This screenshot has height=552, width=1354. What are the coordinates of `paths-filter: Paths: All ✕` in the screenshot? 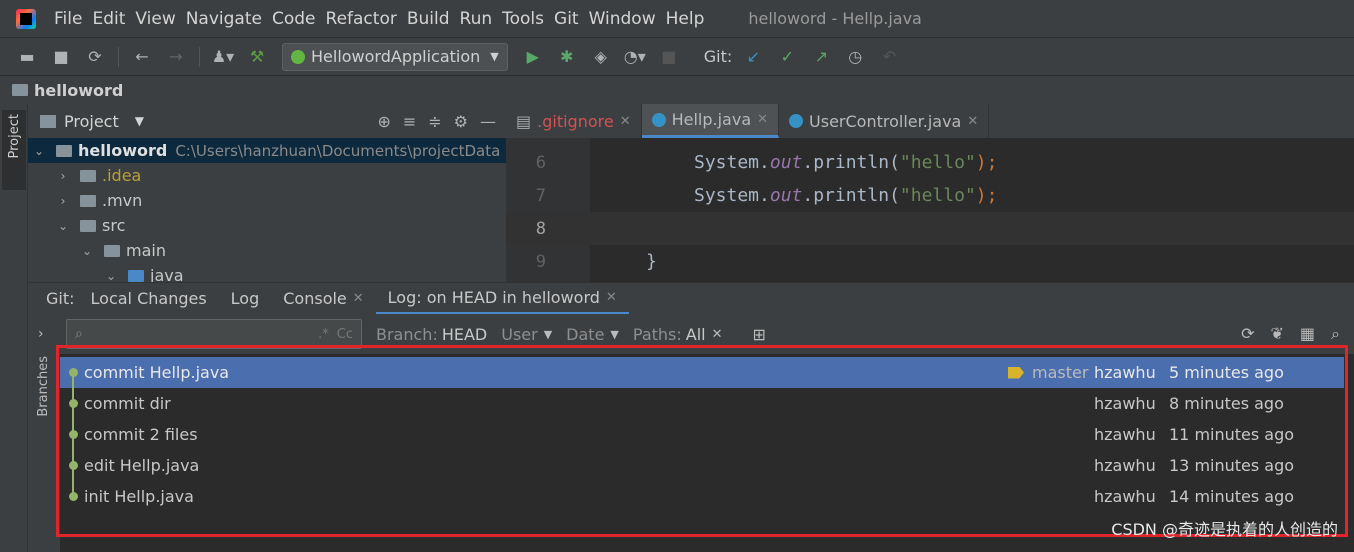 It's located at (678, 334).